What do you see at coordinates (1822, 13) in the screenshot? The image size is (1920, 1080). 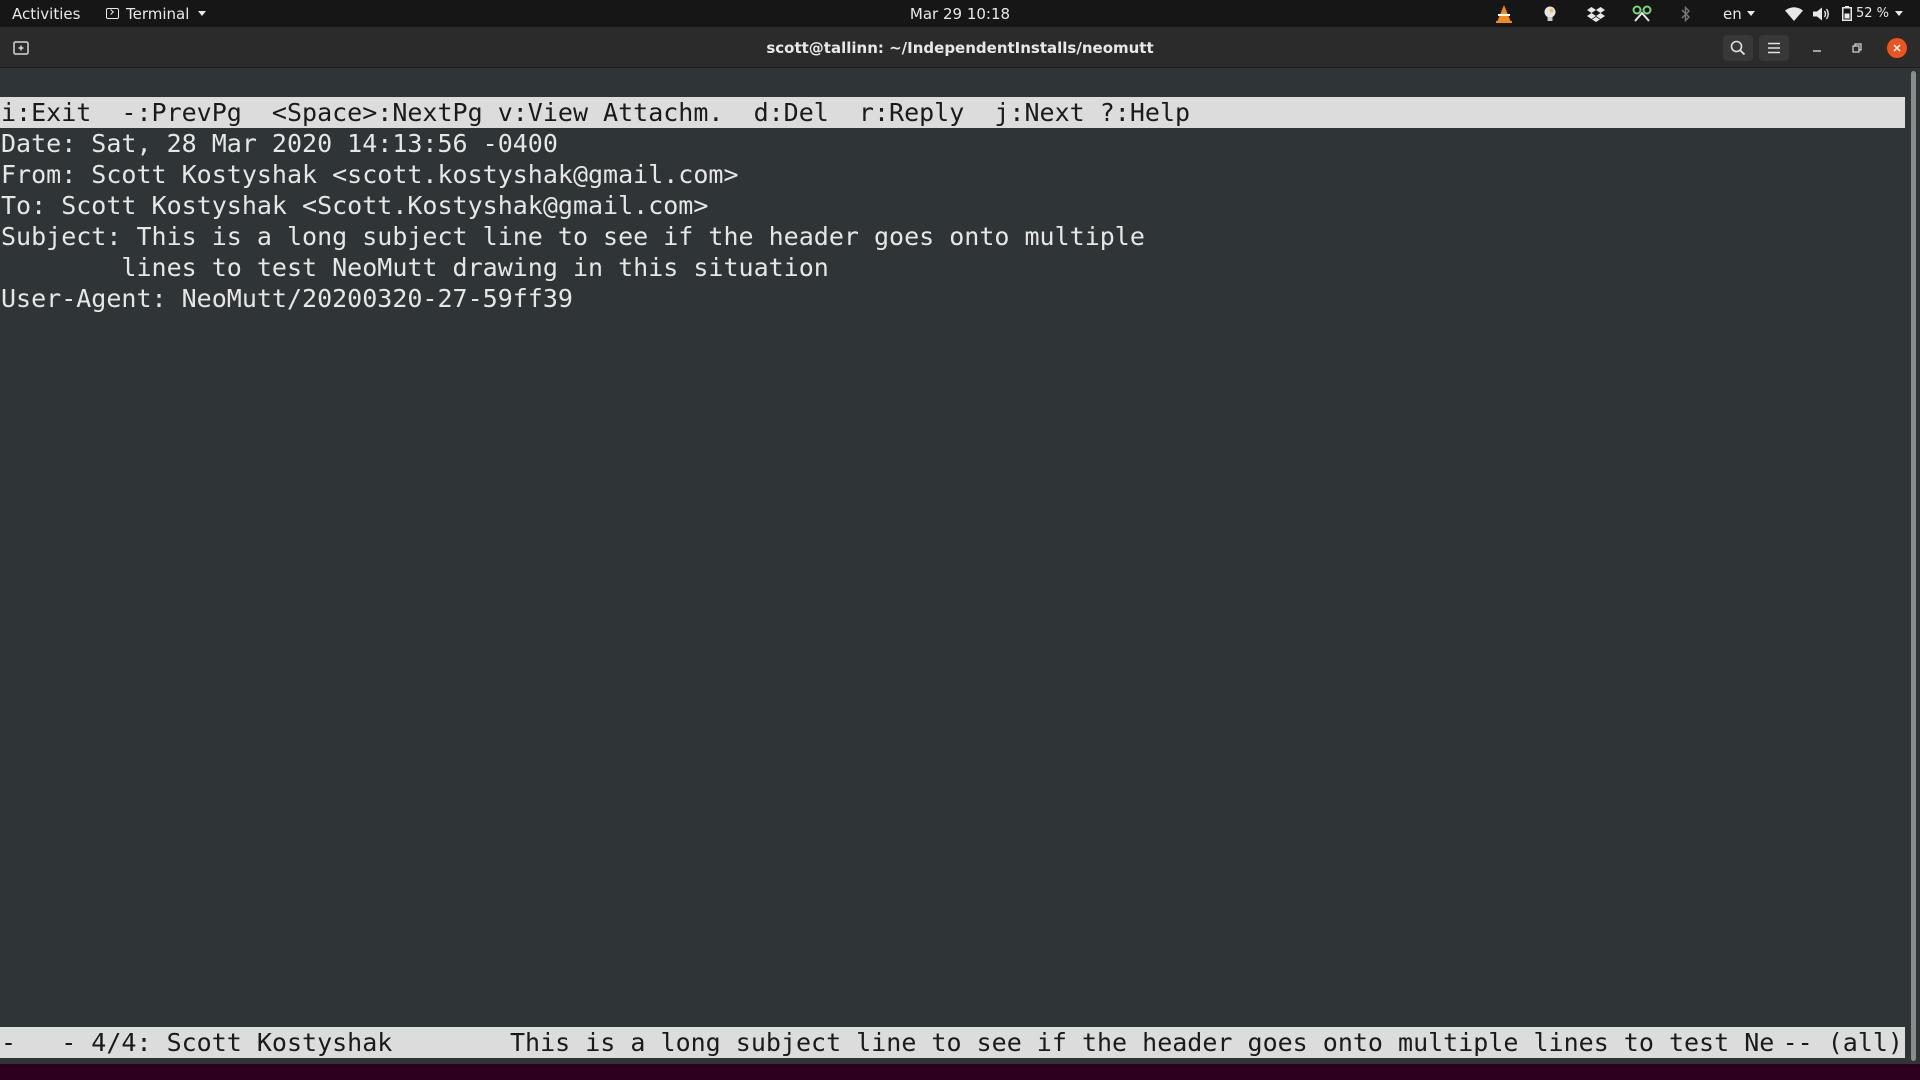 I see `volume-icon` at bounding box center [1822, 13].